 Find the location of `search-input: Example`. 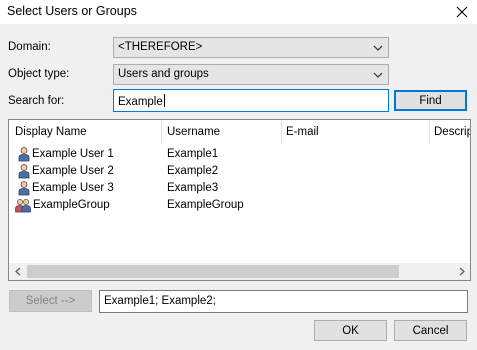

search-input: Example is located at coordinates (251, 100).